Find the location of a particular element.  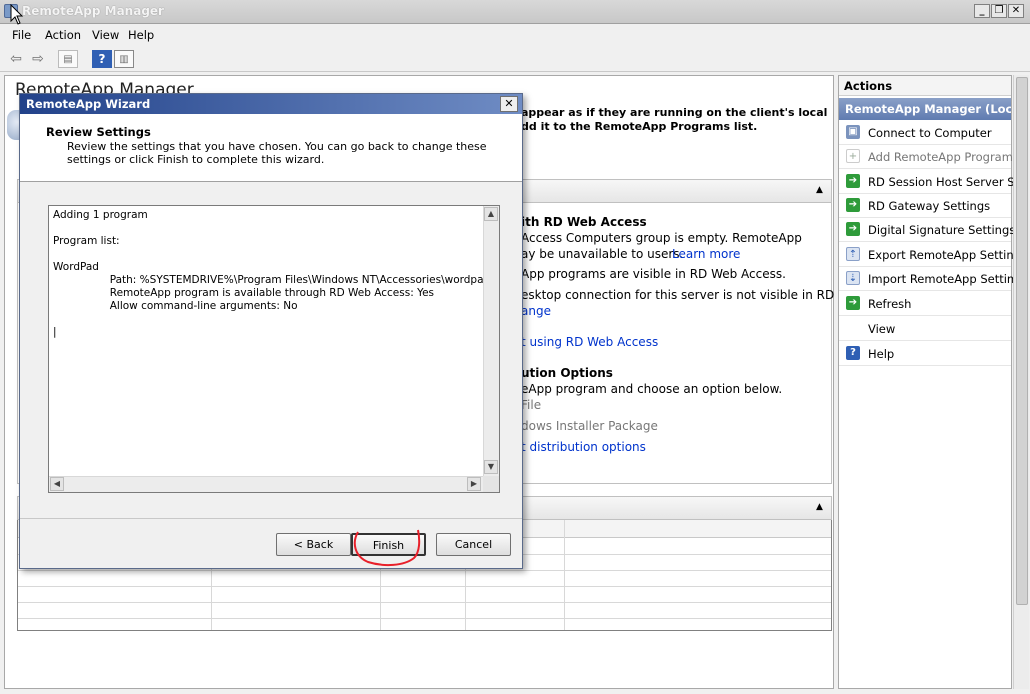

console-tree-icon: ▤ is located at coordinates (68, 59).